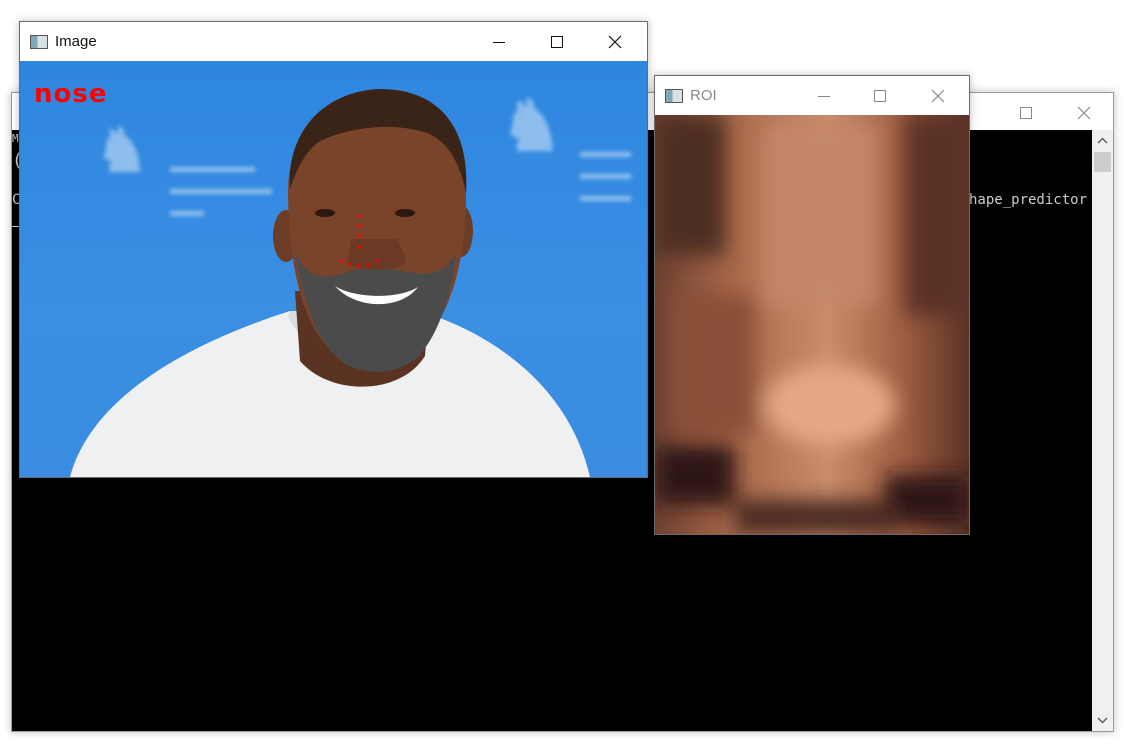  I want to click on chevron-down-icon, so click(1102, 720).